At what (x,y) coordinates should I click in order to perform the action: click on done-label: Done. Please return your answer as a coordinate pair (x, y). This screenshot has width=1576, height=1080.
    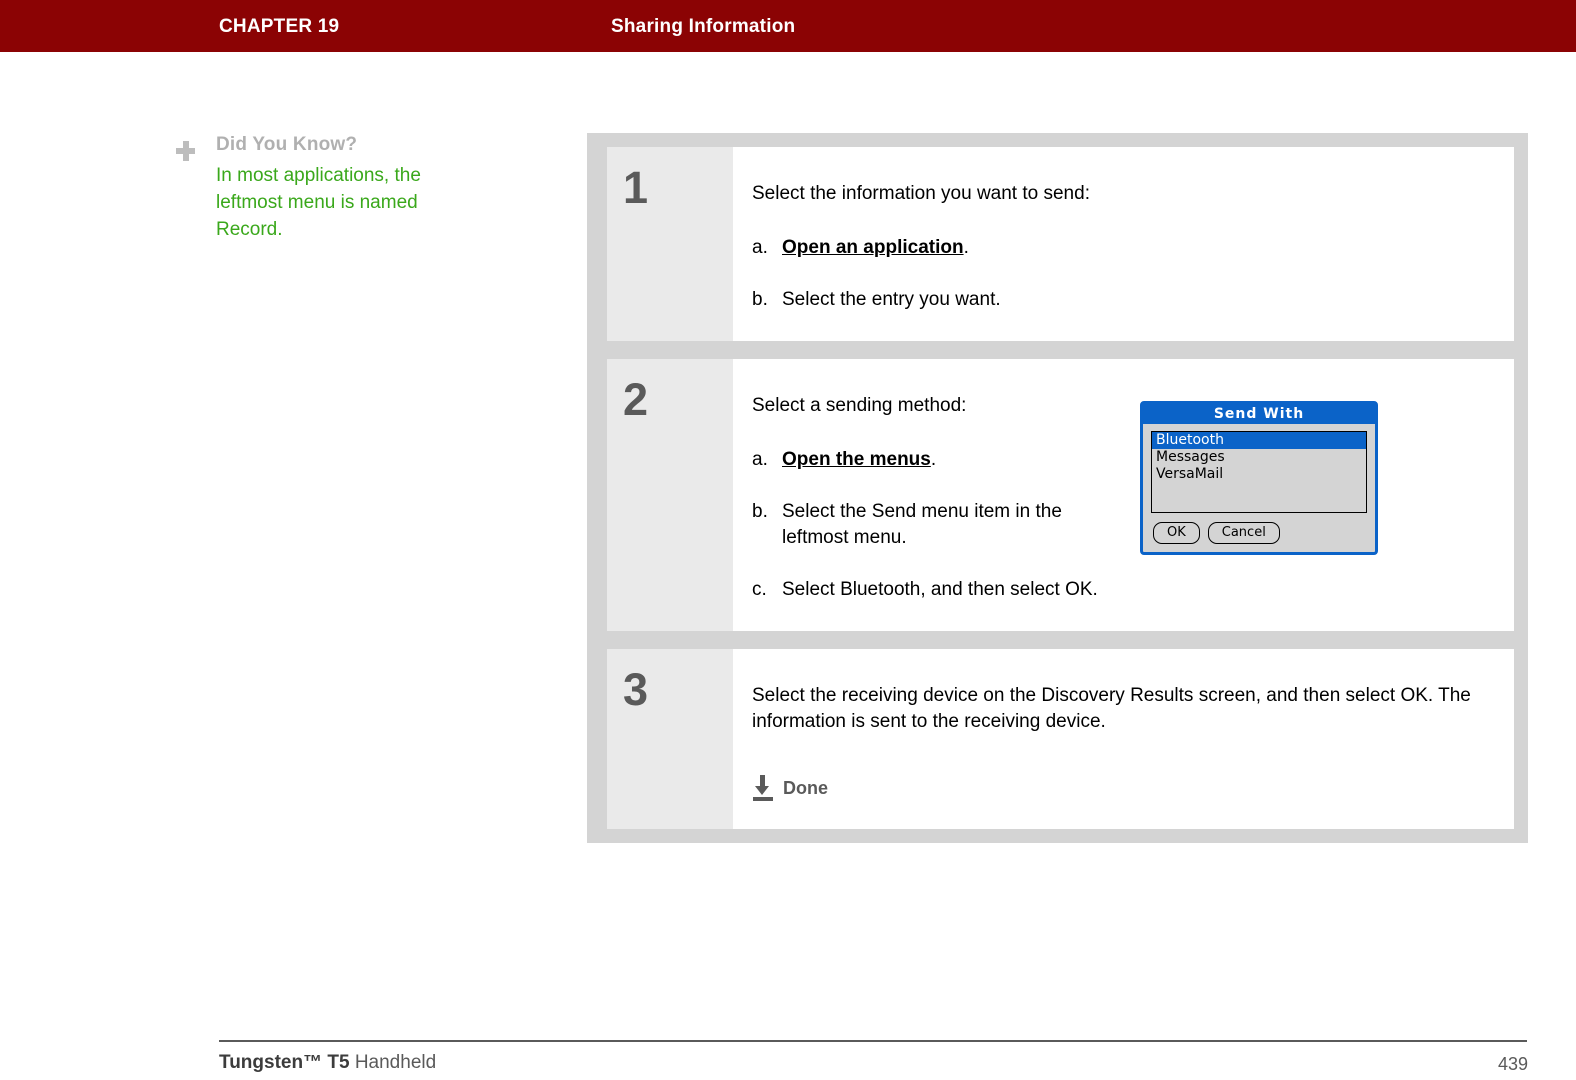
    Looking at the image, I should click on (805, 788).